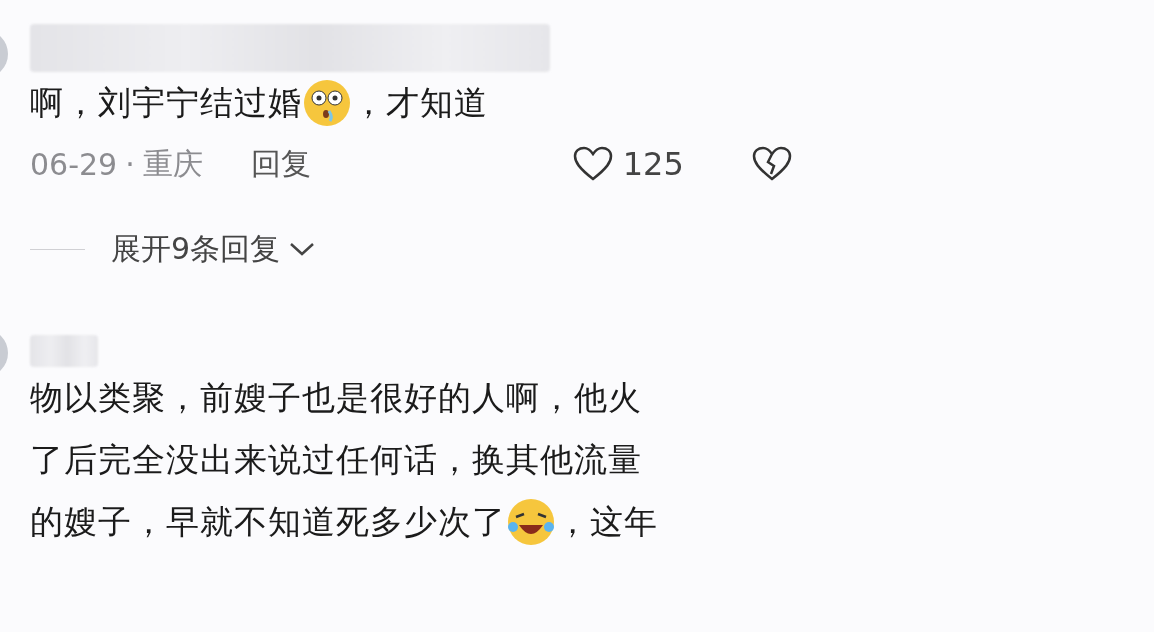  Describe the element at coordinates (166, 103) in the screenshot. I see `comment-text: 啊，刘宇宁结过婚` at that location.